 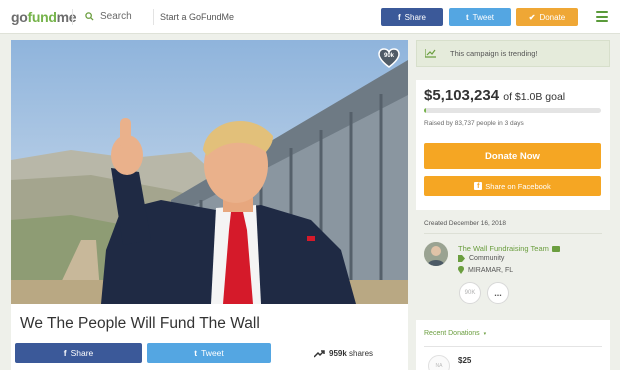 I want to click on recent-donations-heading: Recent Donations, so click(x=452, y=333).